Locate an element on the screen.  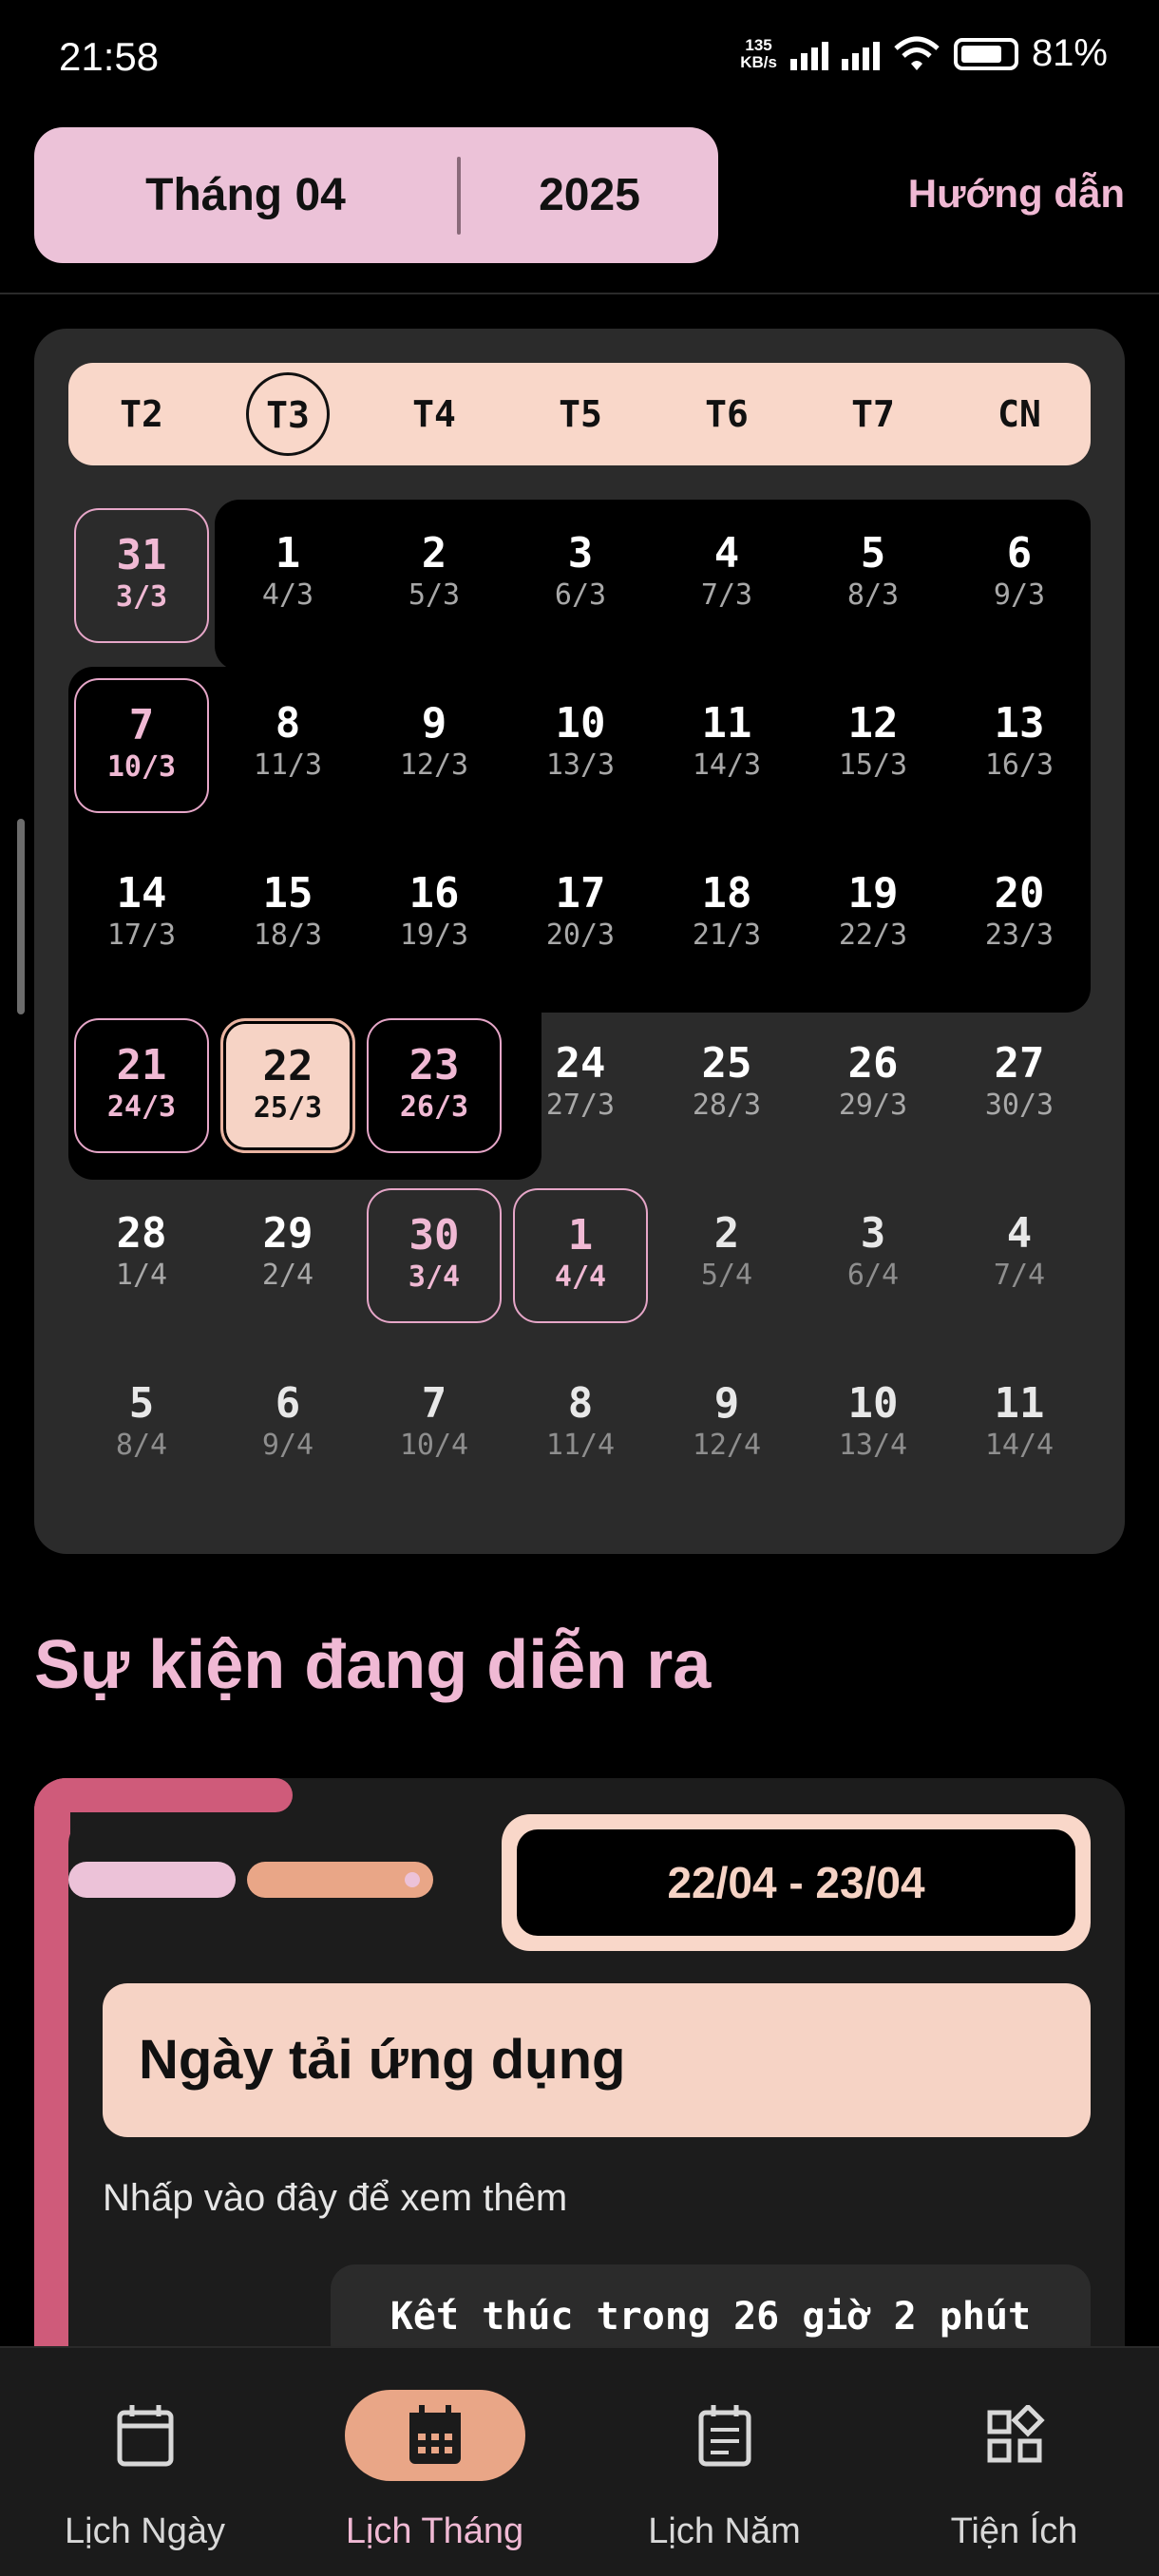
calendar-day-cell: 2 5/4 is located at coordinates (726, 1255).